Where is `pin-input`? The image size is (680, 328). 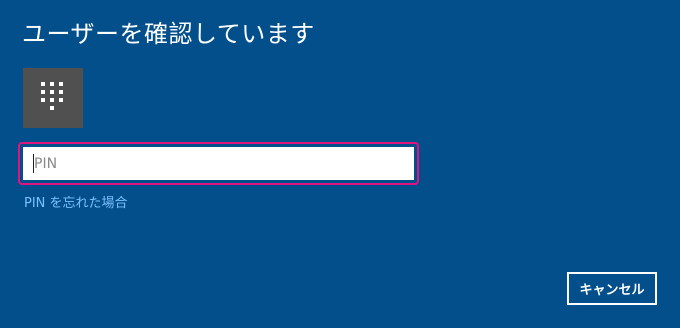 pin-input is located at coordinates (218, 163).